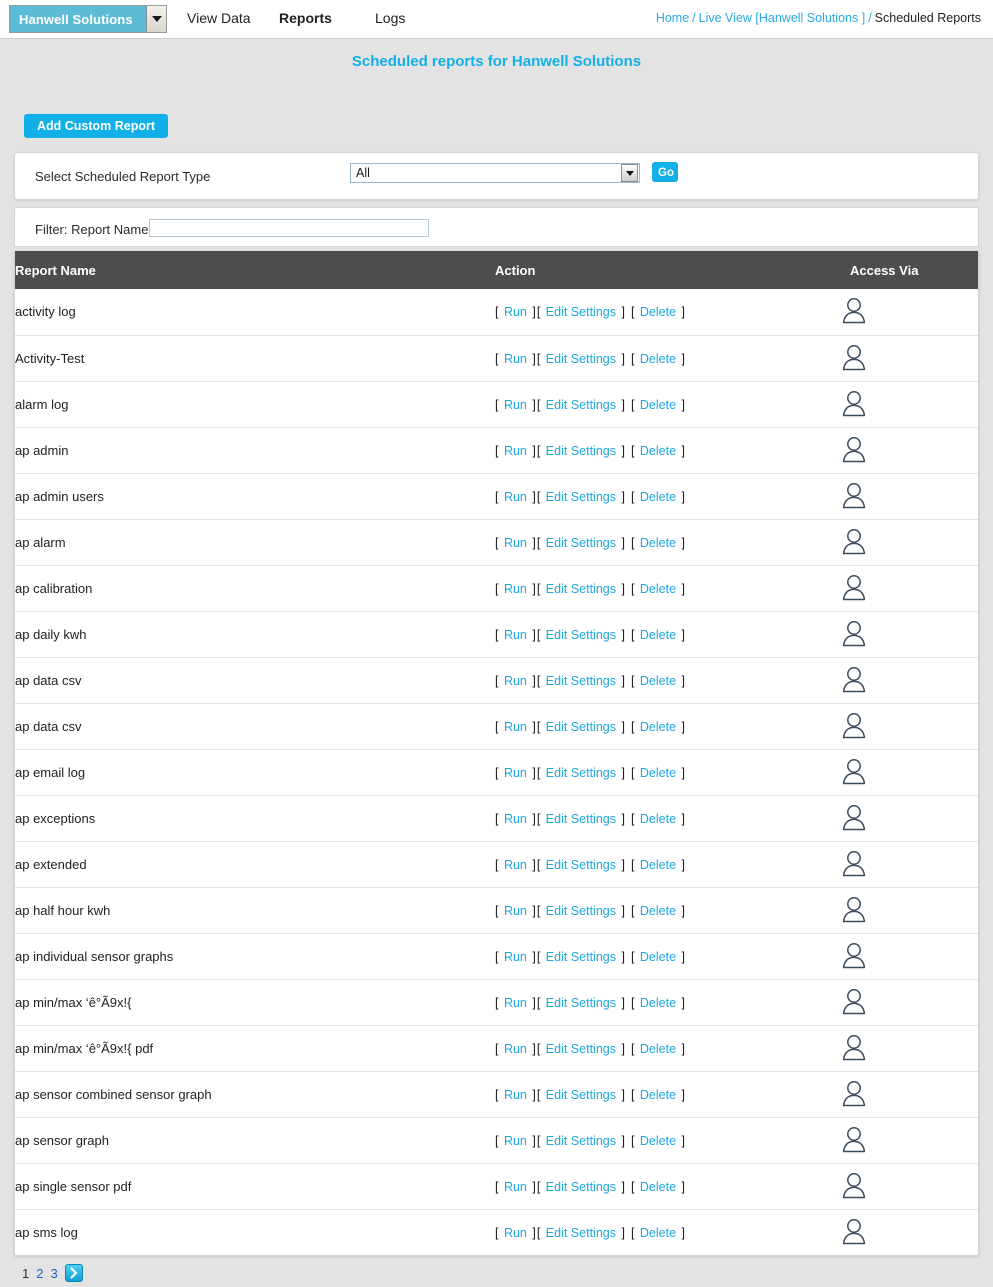  What do you see at coordinates (219, 18) in the screenshot?
I see `nav-item-view-data: View Data` at bounding box center [219, 18].